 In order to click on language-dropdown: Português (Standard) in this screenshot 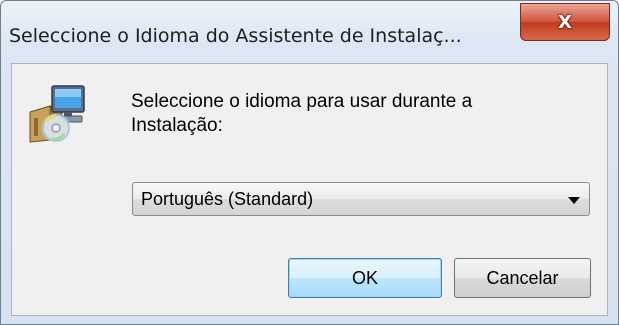, I will do `click(361, 199)`.